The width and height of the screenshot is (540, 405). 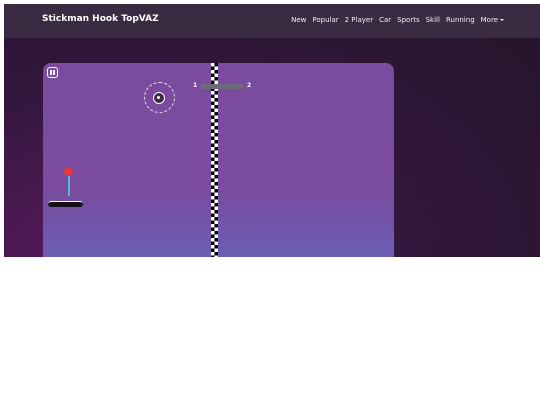 What do you see at coordinates (65, 204) in the screenshot?
I see `start-platform` at bounding box center [65, 204].